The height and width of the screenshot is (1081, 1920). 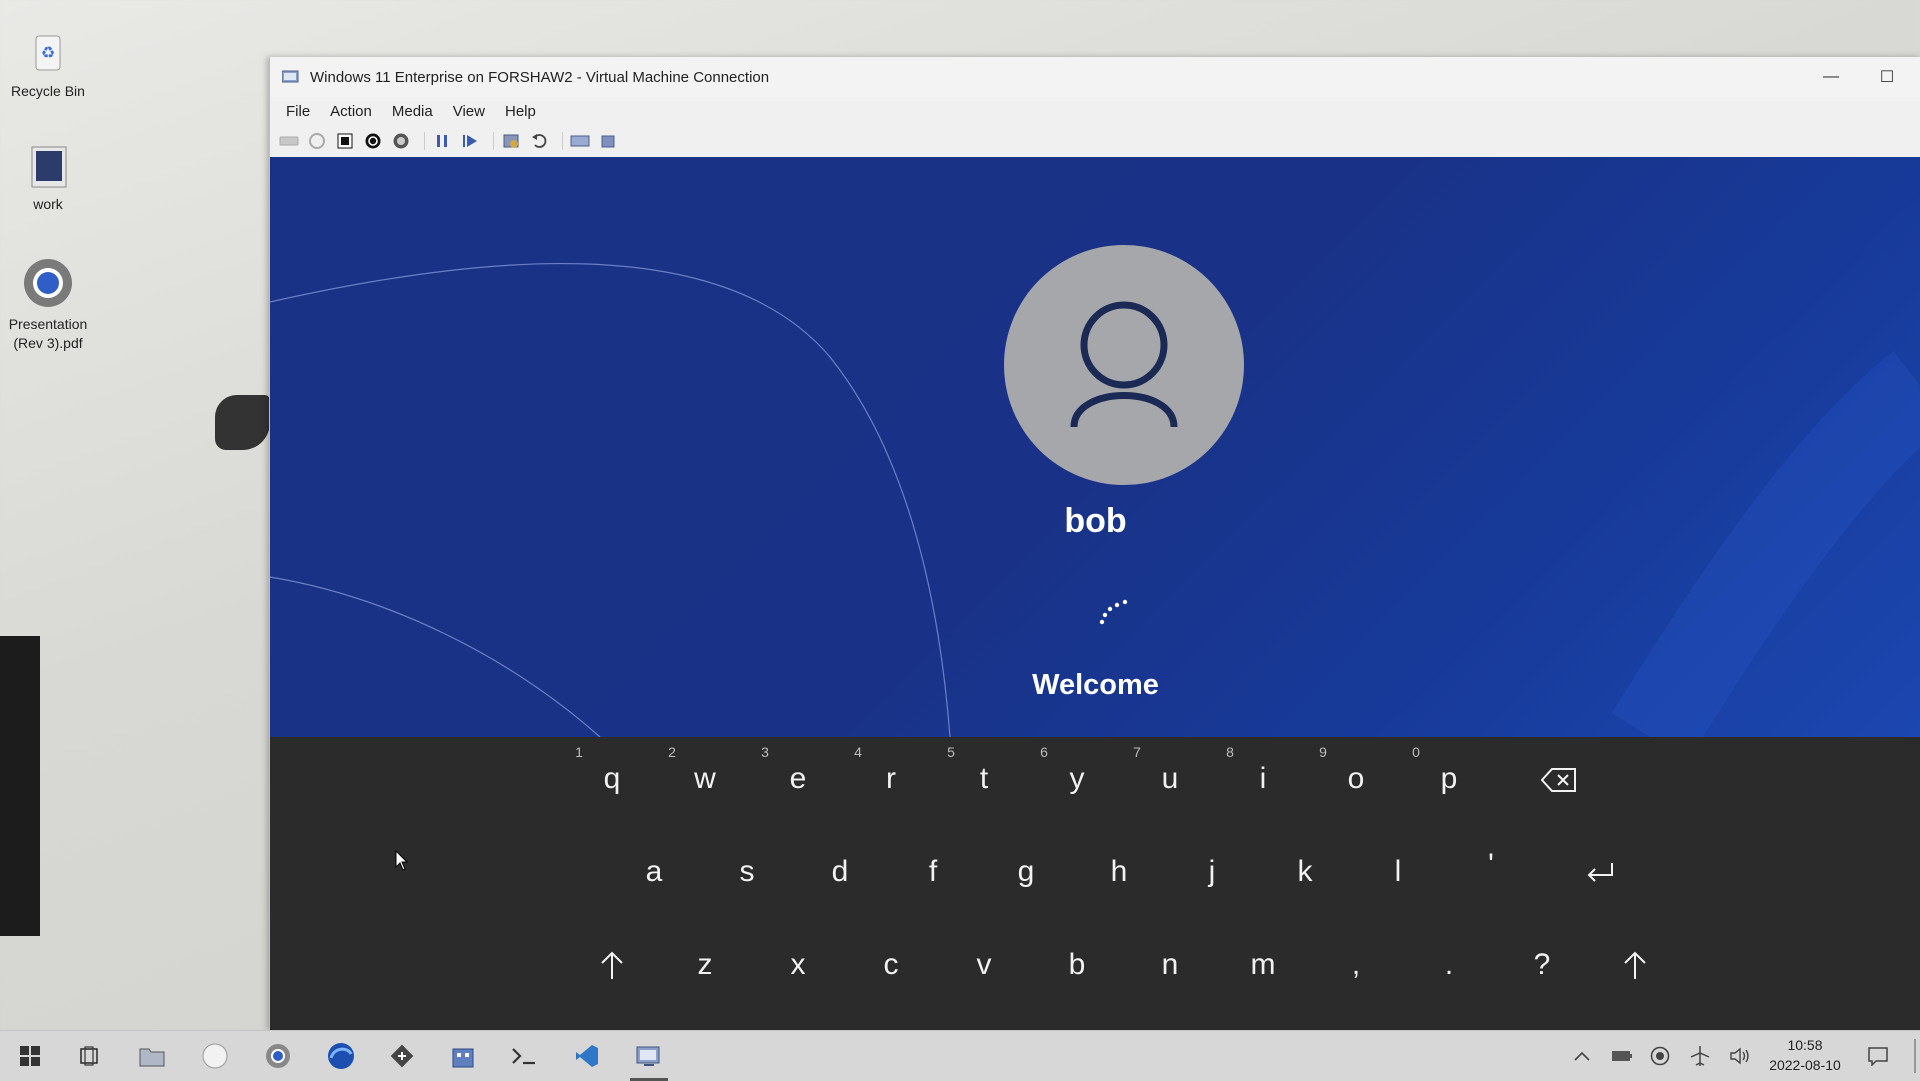 I want to click on key-n: n, so click(x=1170, y=965).